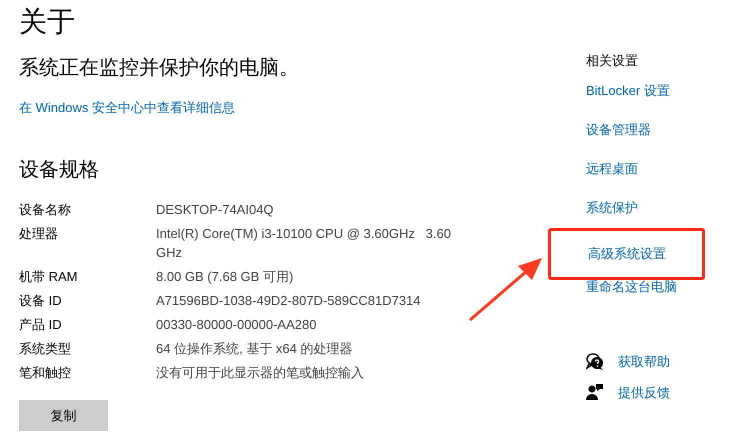 This screenshot has width=733, height=439. What do you see at coordinates (644, 362) in the screenshot?
I see `get-help-link: 获取帮助` at bounding box center [644, 362].